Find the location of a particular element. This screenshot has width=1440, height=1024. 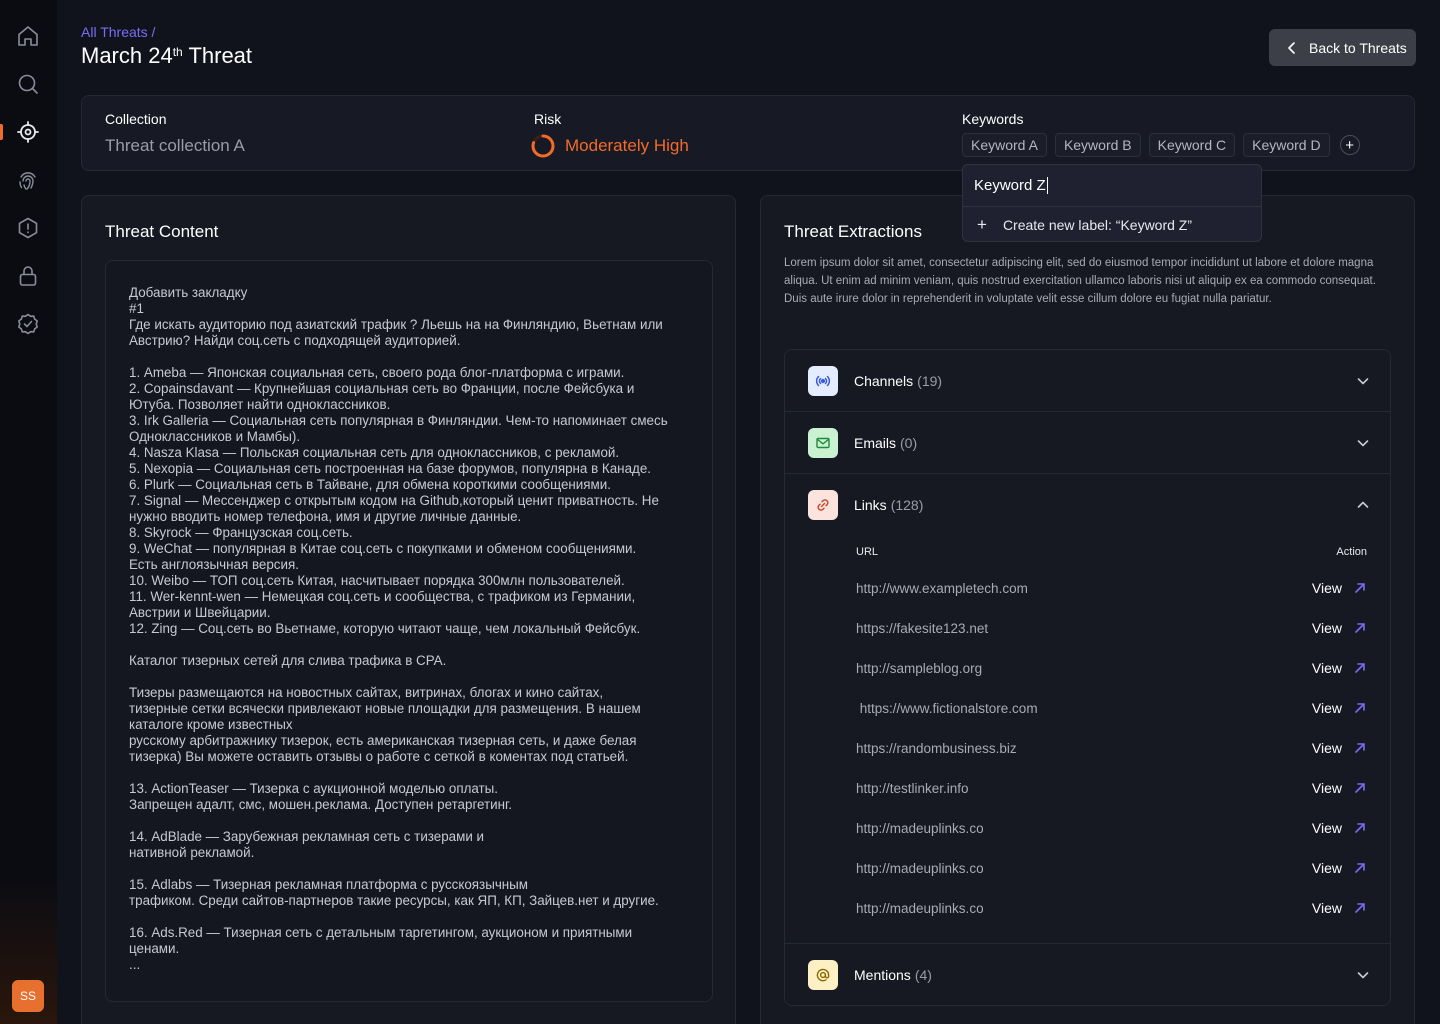

active-nav-marker is located at coordinates (1, 132).